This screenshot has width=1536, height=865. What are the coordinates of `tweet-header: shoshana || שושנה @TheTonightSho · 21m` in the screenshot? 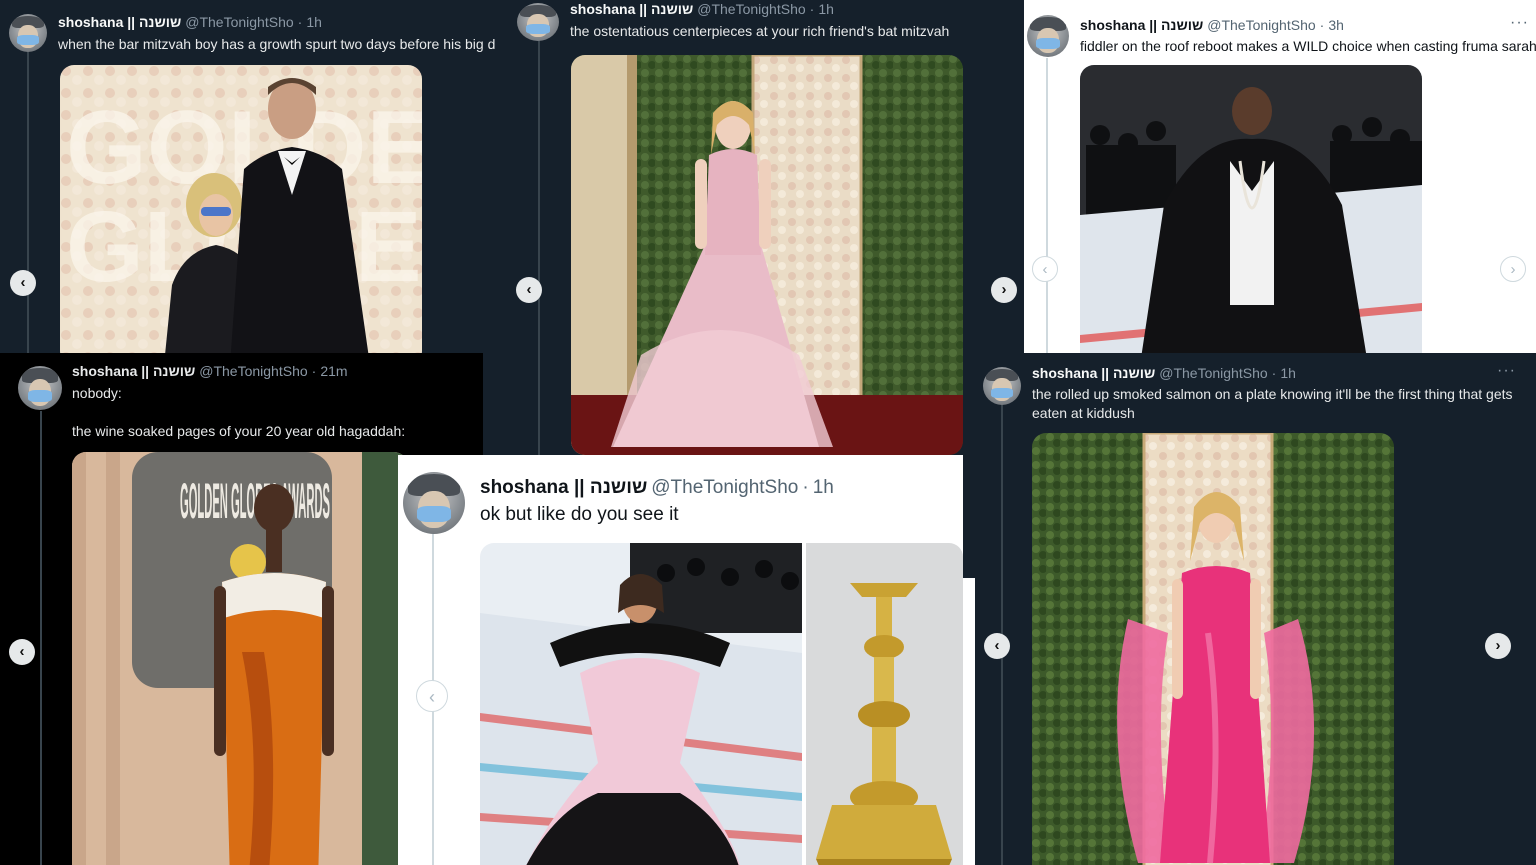 It's located at (210, 371).